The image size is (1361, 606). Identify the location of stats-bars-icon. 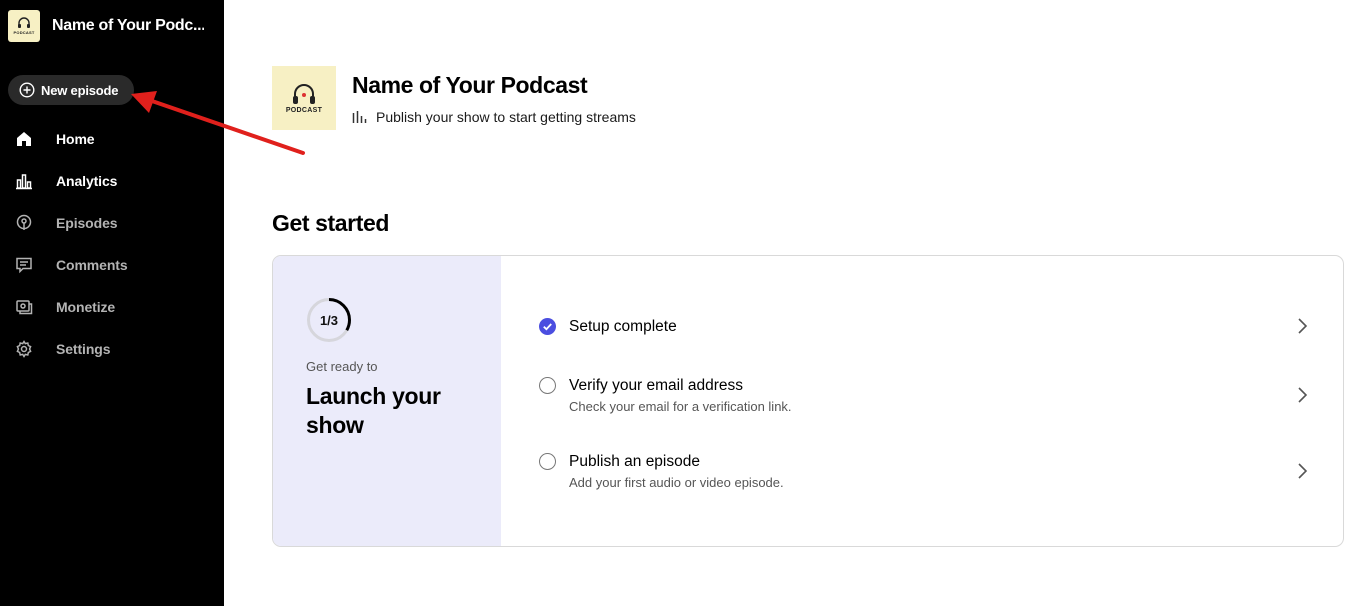
(359, 117).